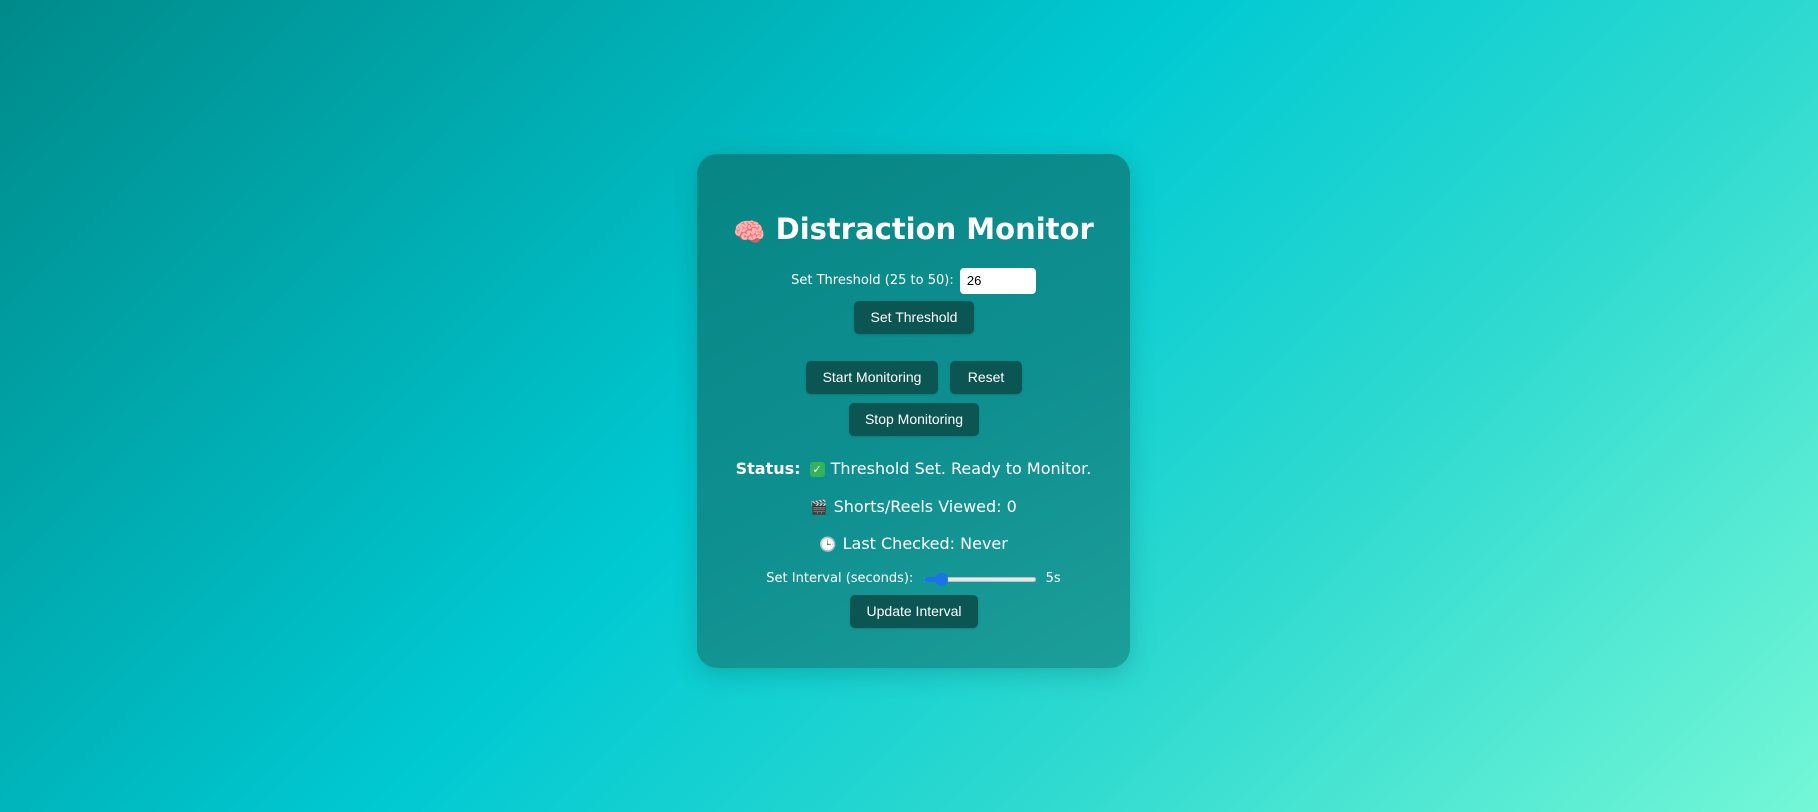 This screenshot has height=812, width=1818. Describe the element at coordinates (828, 545) in the screenshot. I see `clock-icon: 🕒` at that location.